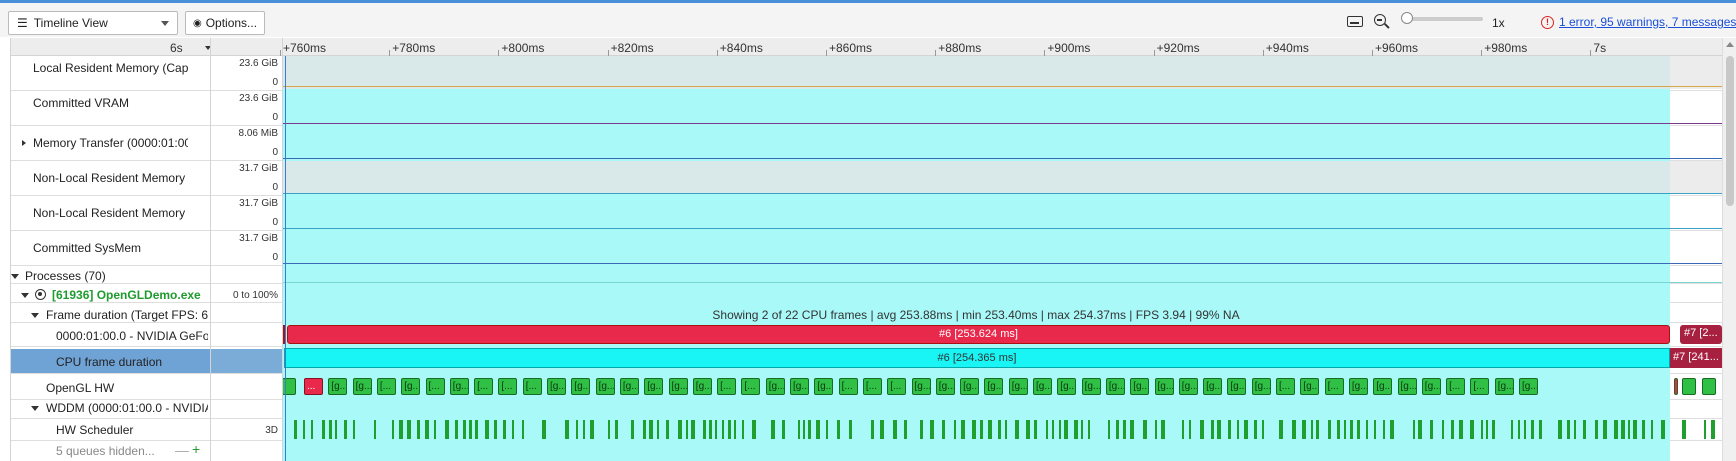 Image resolution: width=1736 pixels, height=461 pixels. I want to click on zoom-slider-handle, so click(1407, 18).